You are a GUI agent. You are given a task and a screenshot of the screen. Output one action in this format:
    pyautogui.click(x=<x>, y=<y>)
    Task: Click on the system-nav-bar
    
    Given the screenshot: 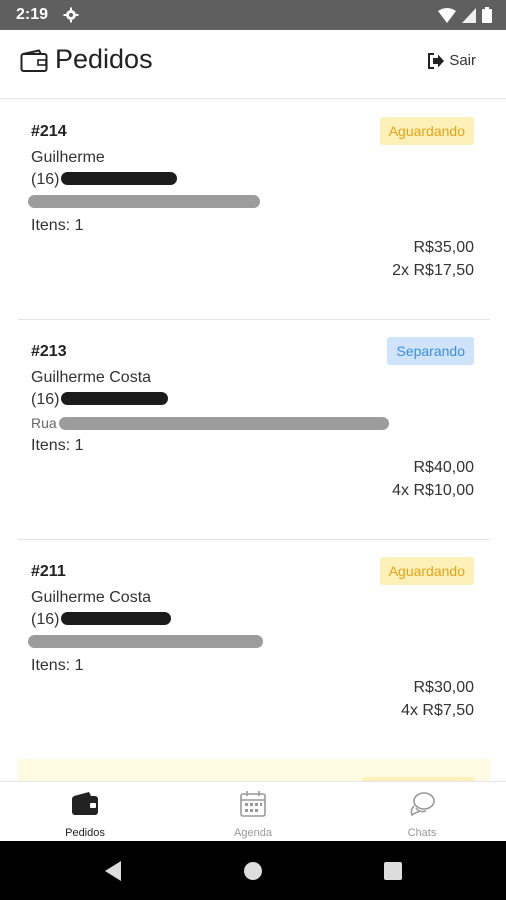 What is the action you would take?
    pyautogui.click(x=253, y=870)
    